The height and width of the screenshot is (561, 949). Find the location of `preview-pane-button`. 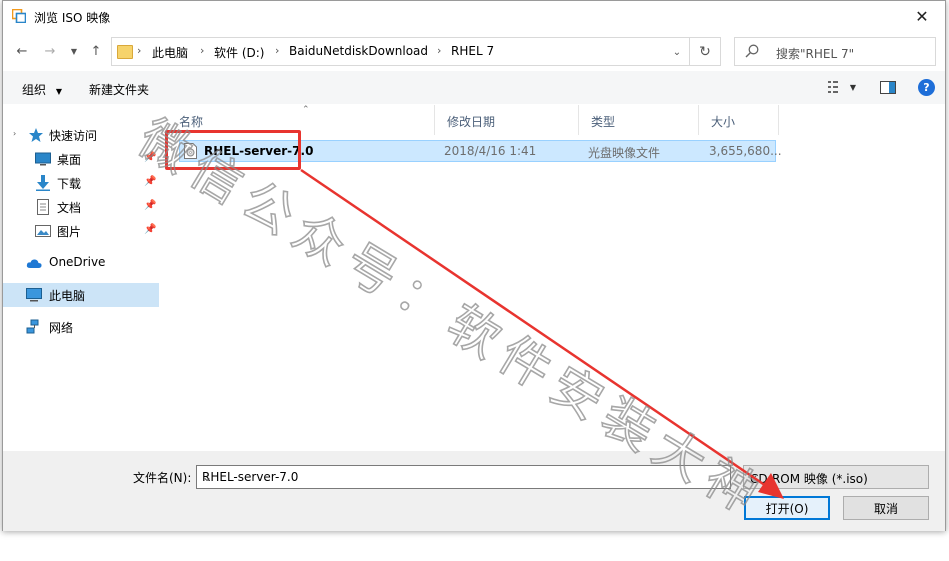

preview-pane-button is located at coordinates (888, 87).